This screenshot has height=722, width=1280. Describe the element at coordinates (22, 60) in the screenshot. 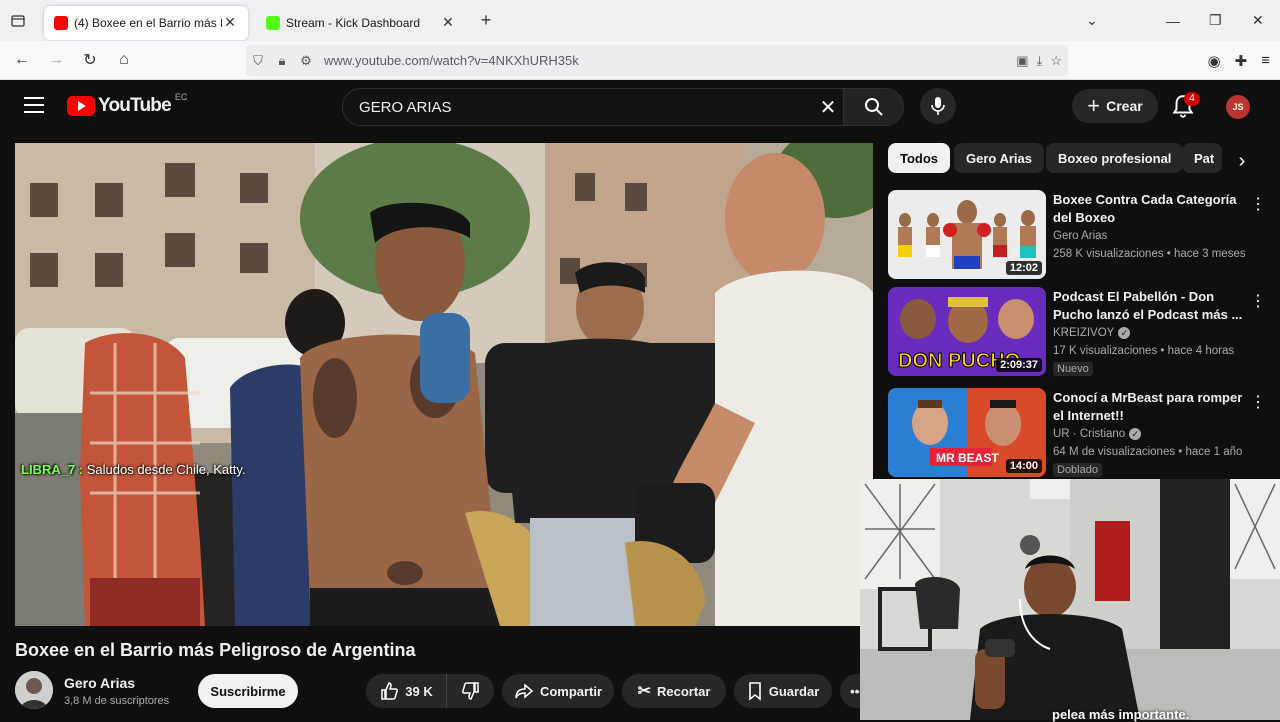

I see `back-button: ←` at that location.